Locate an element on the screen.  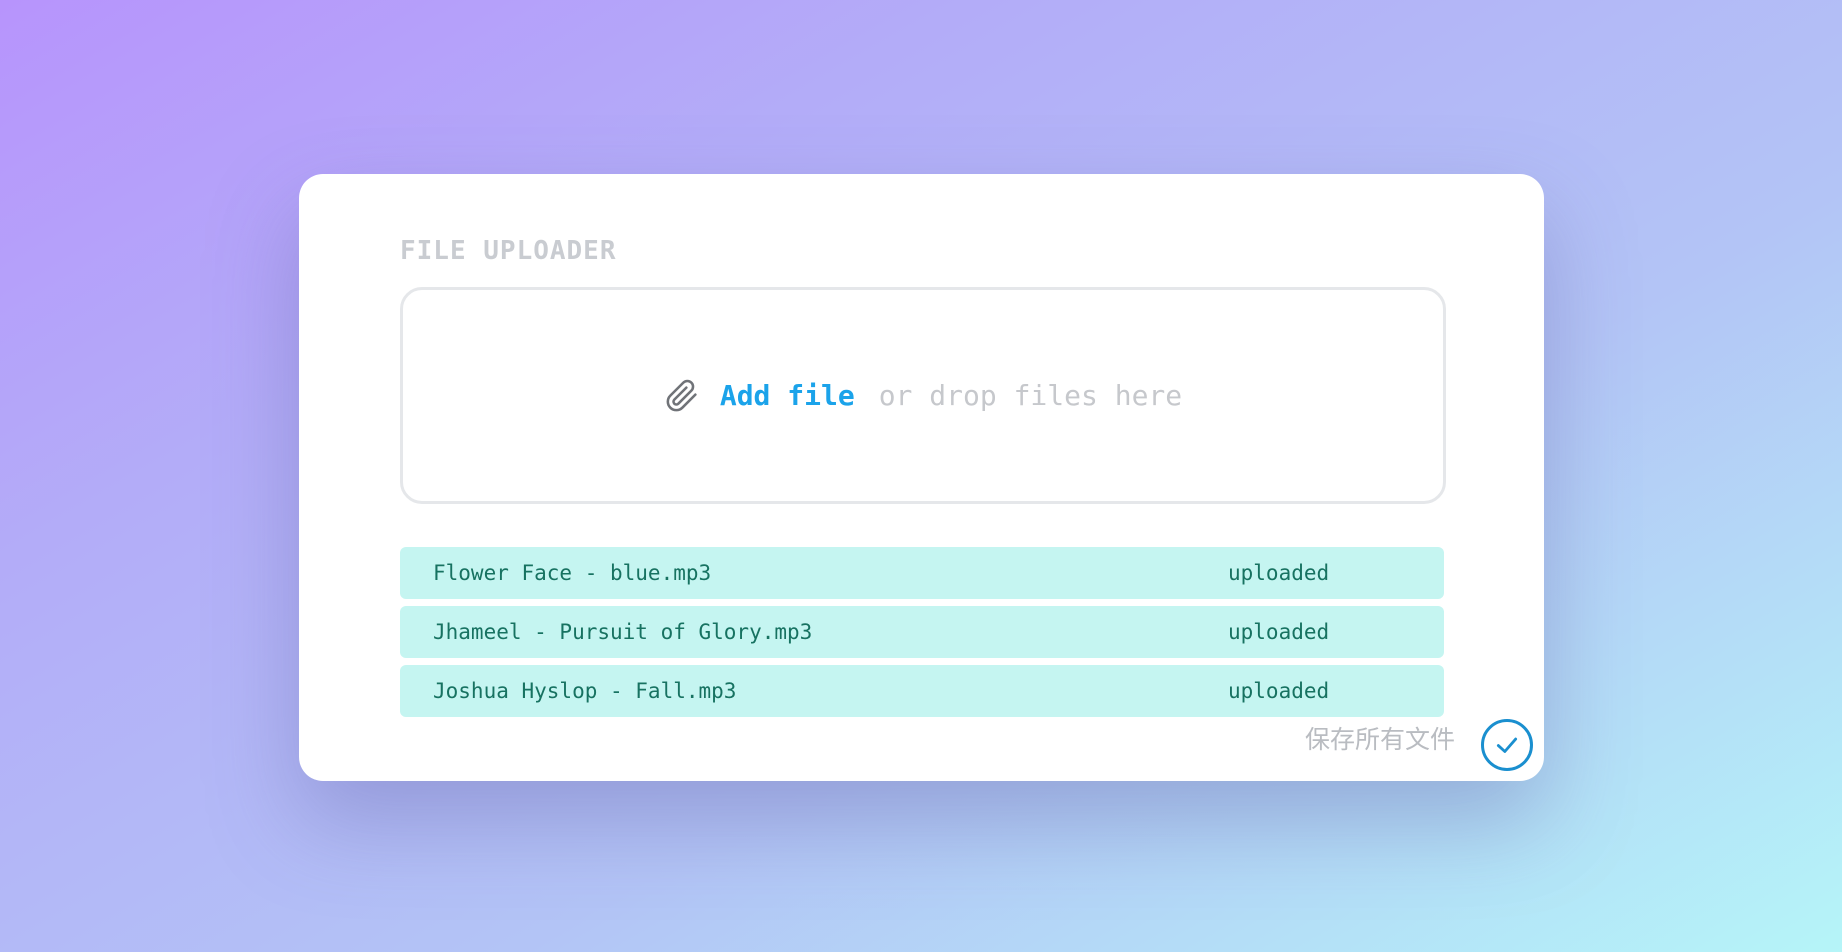
save-all-button is located at coordinates (1507, 745).